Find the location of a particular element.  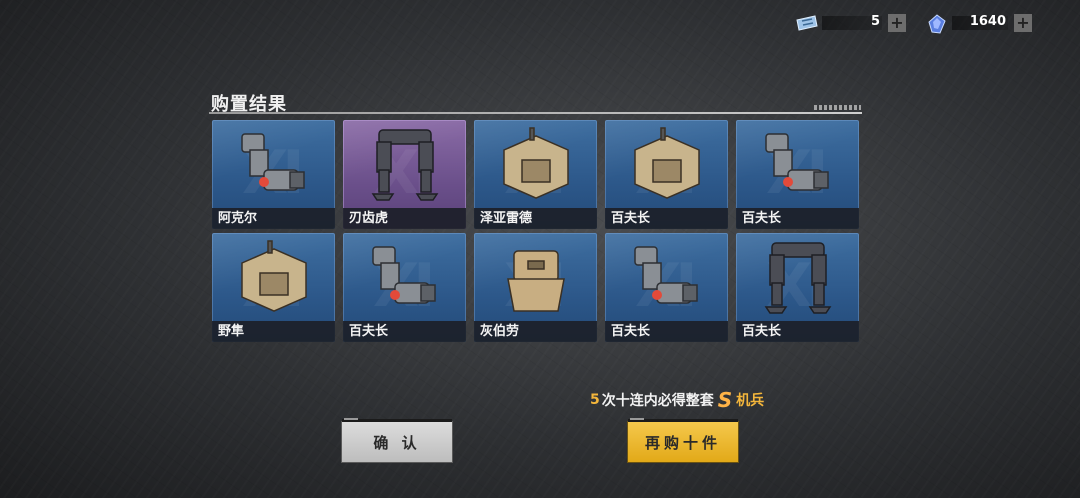

title-decoration is located at coordinates (837, 107).